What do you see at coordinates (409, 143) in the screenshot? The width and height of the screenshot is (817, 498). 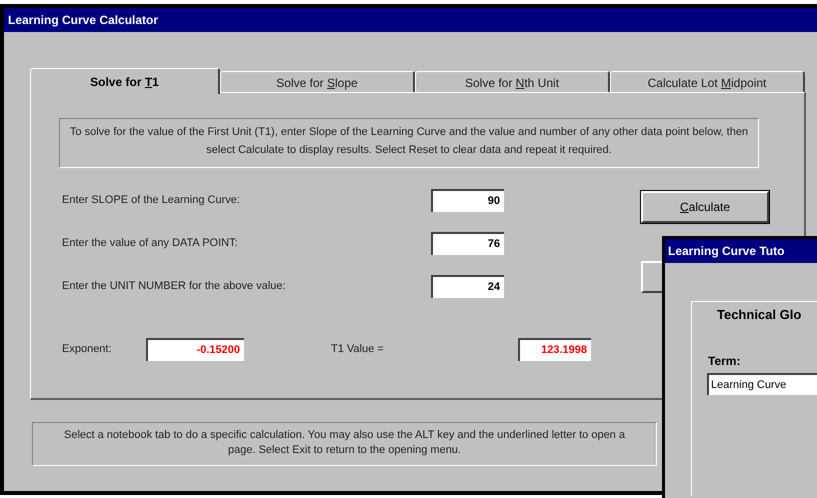 I see `instructions-text: To solve for the value of the First Unit (T1), enter Slope of the Learning Curve and the value and number of any other data point below, then select Calculate to display results. Select Reset to clear data and repeat it required.` at bounding box center [409, 143].